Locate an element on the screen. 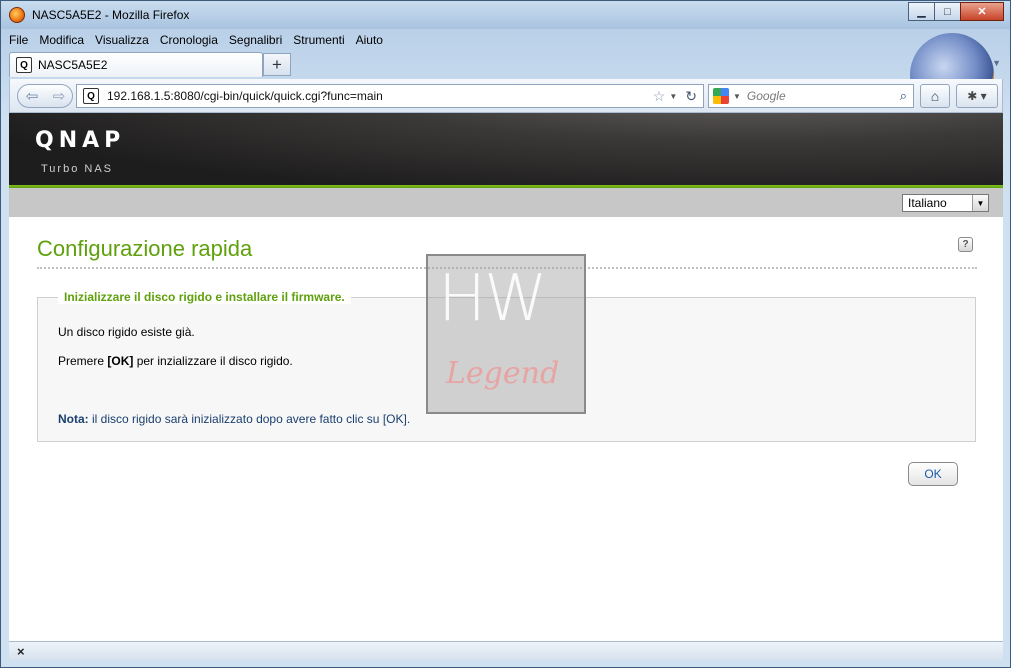  search-bar: ▼ Google ⌕ is located at coordinates (811, 96).